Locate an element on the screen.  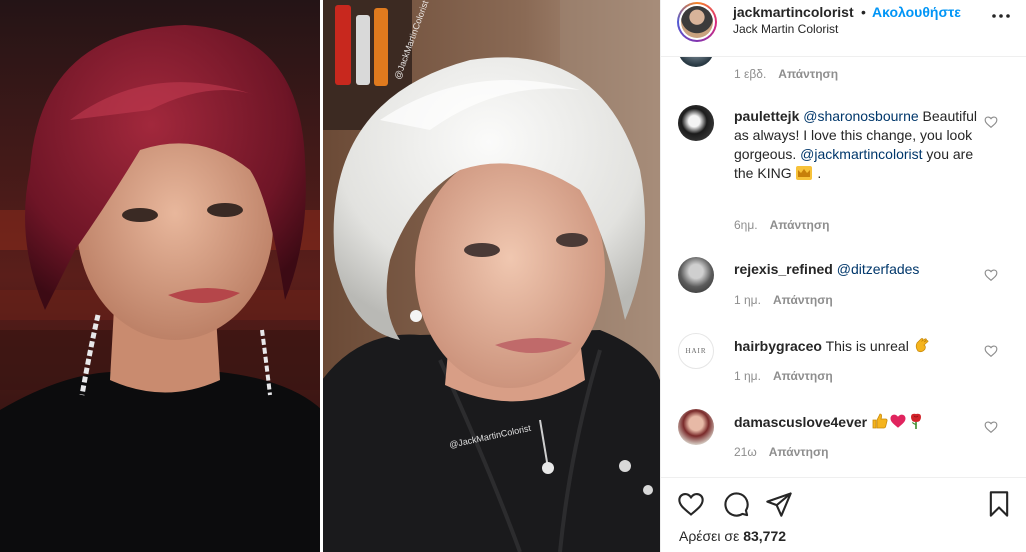
clapping-hands-icon is located at coordinates (922, 345).